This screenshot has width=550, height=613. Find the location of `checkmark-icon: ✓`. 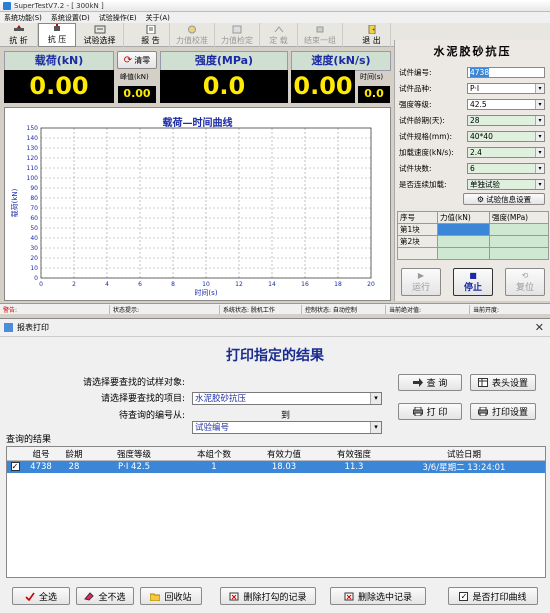

checkmark-icon: ✓ is located at coordinates (15, 466).